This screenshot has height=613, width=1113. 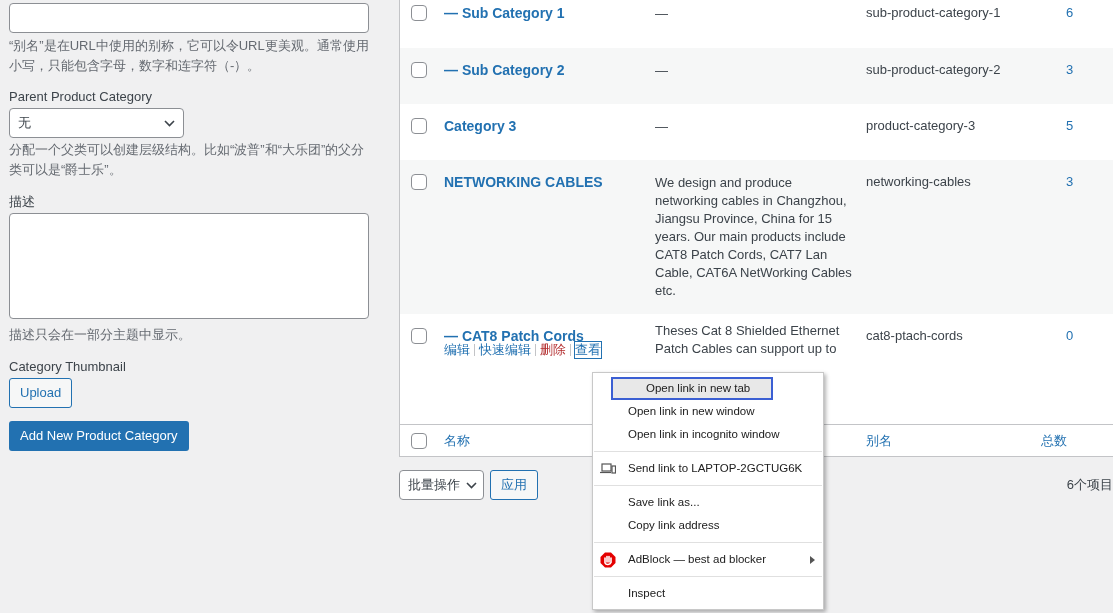 I want to click on context-menu-item: Send link to LAPTOP-2GCTUG6K, so click(x=708, y=468).